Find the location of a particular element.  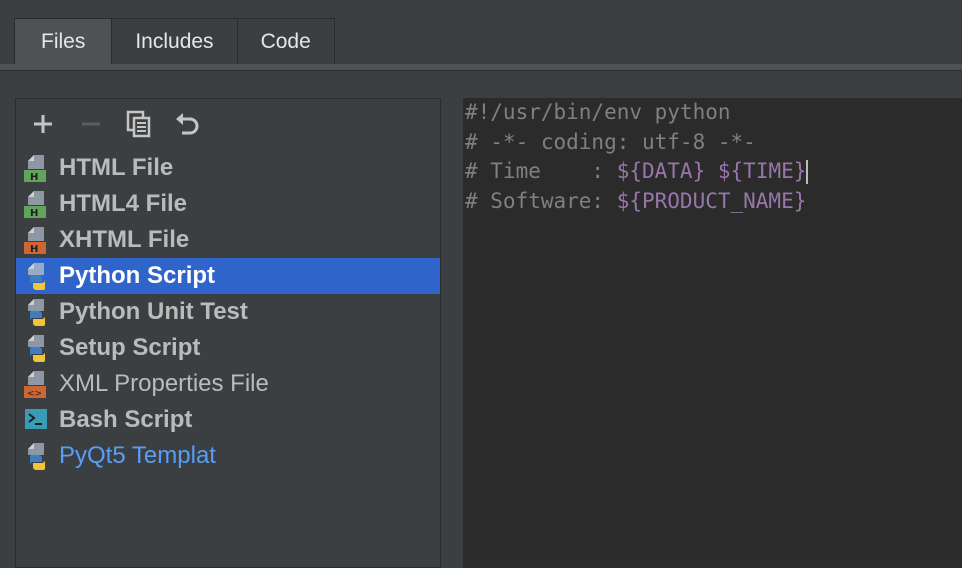

list-item: <> XML Properties File is located at coordinates (228, 384).